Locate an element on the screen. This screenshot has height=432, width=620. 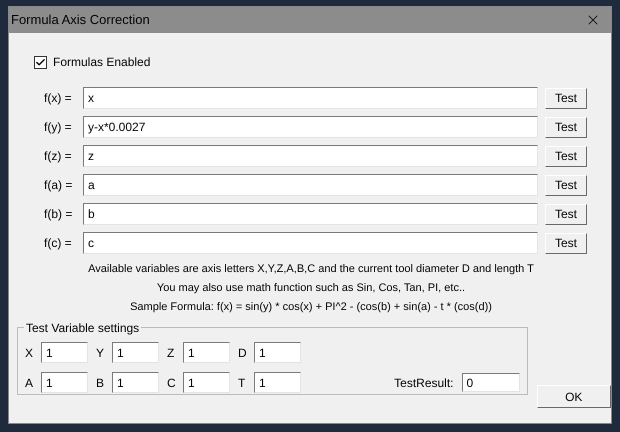
variable-label: D is located at coordinates (243, 353).